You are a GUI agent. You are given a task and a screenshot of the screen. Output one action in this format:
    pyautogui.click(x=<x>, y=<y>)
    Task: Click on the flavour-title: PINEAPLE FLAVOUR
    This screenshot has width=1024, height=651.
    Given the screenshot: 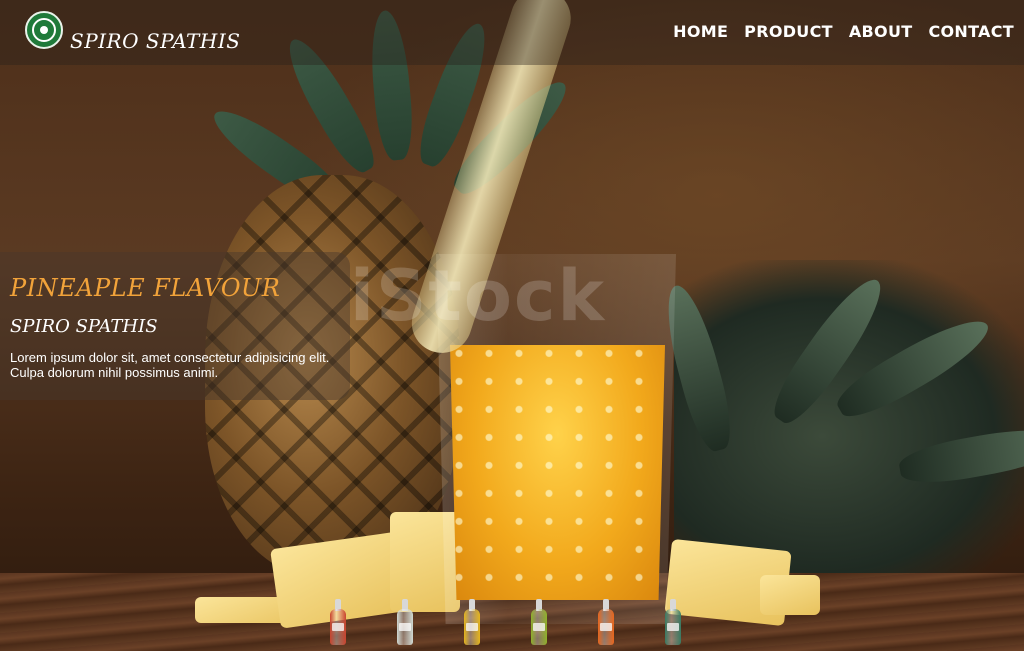 What is the action you would take?
    pyautogui.click(x=145, y=288)
    